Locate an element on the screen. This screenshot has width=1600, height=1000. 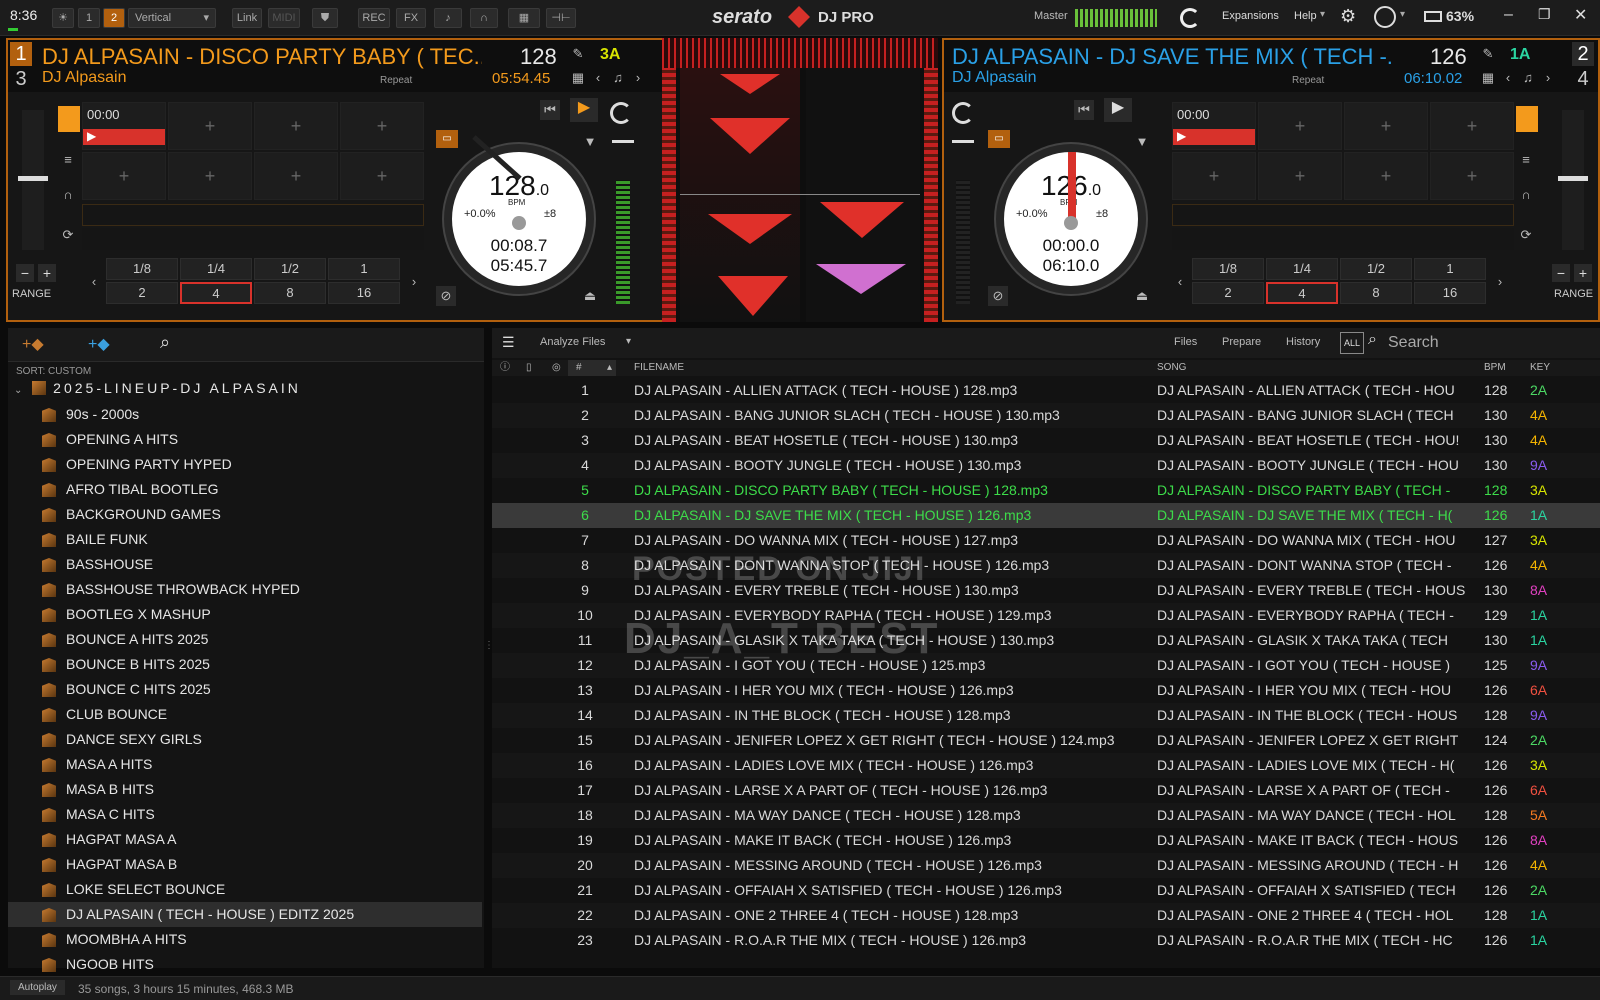
add-smart-crate-icon: +◆ is located at coordinates (99, 344).